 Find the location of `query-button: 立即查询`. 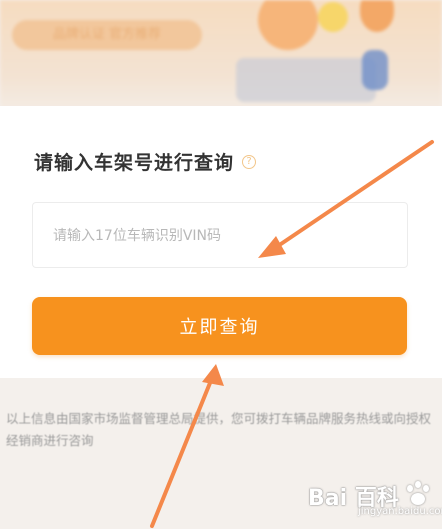

query-button: 立即查询 is located at coordinates (219, 326).